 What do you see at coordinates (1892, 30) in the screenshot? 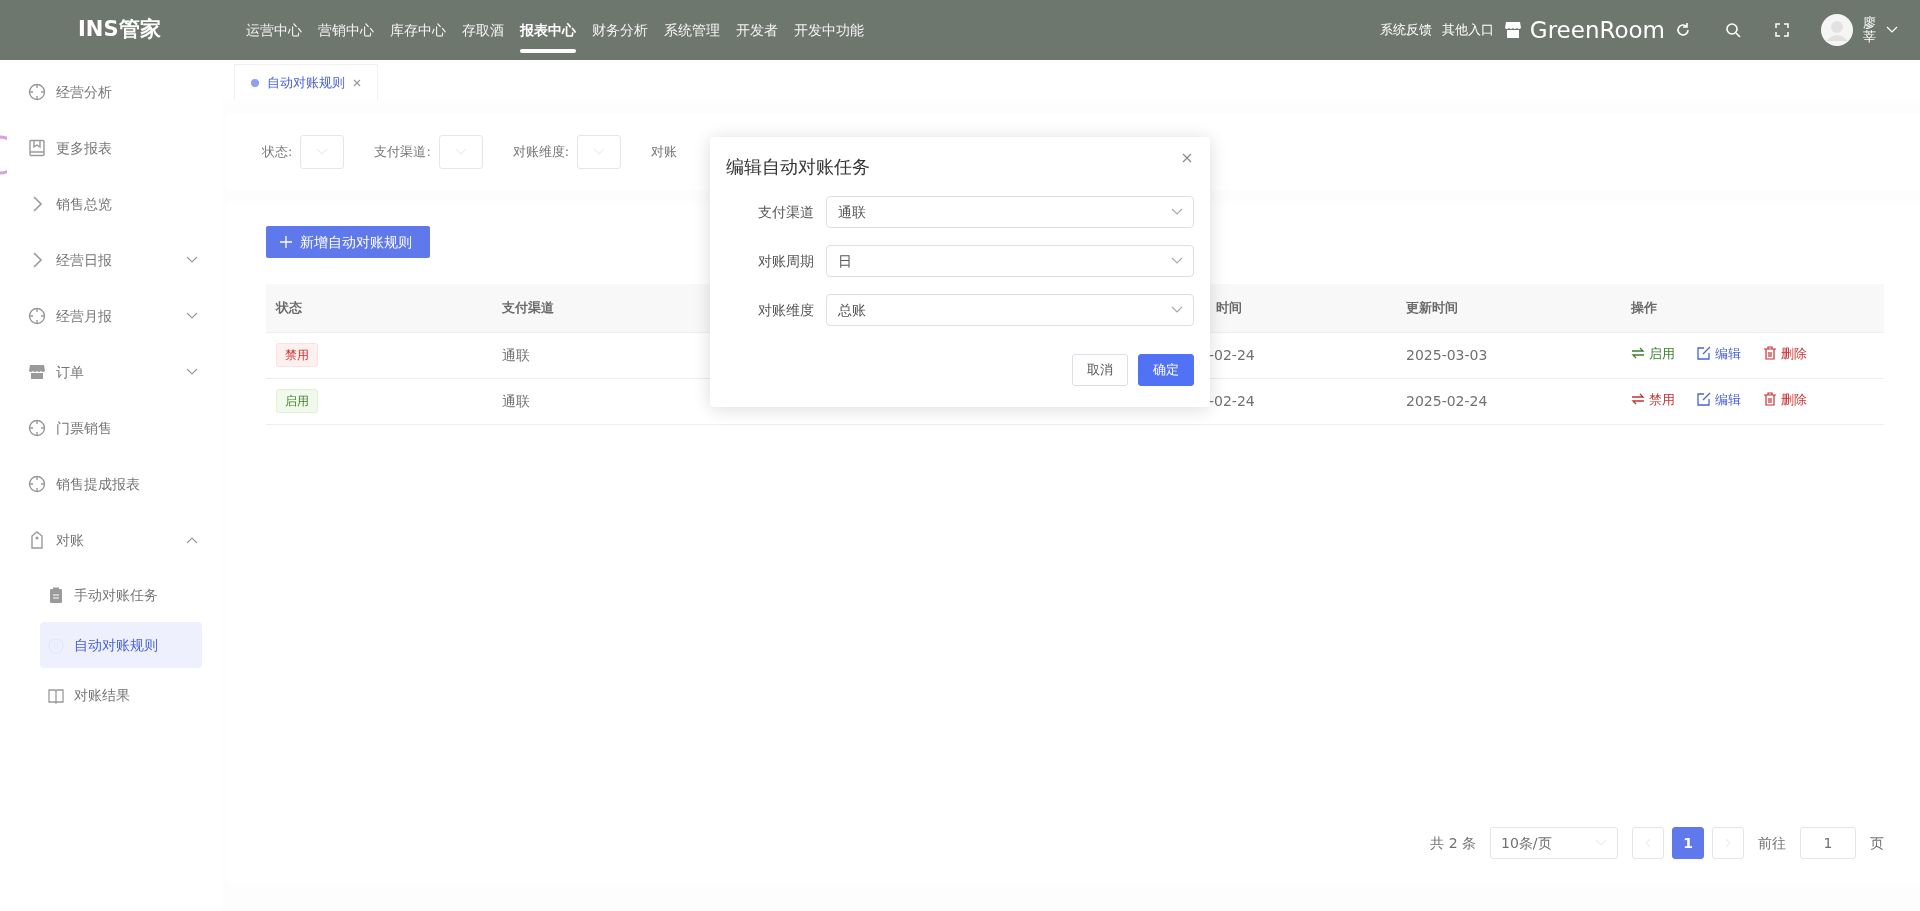
I see `caret-icon` at bounding box center [1892, 30].